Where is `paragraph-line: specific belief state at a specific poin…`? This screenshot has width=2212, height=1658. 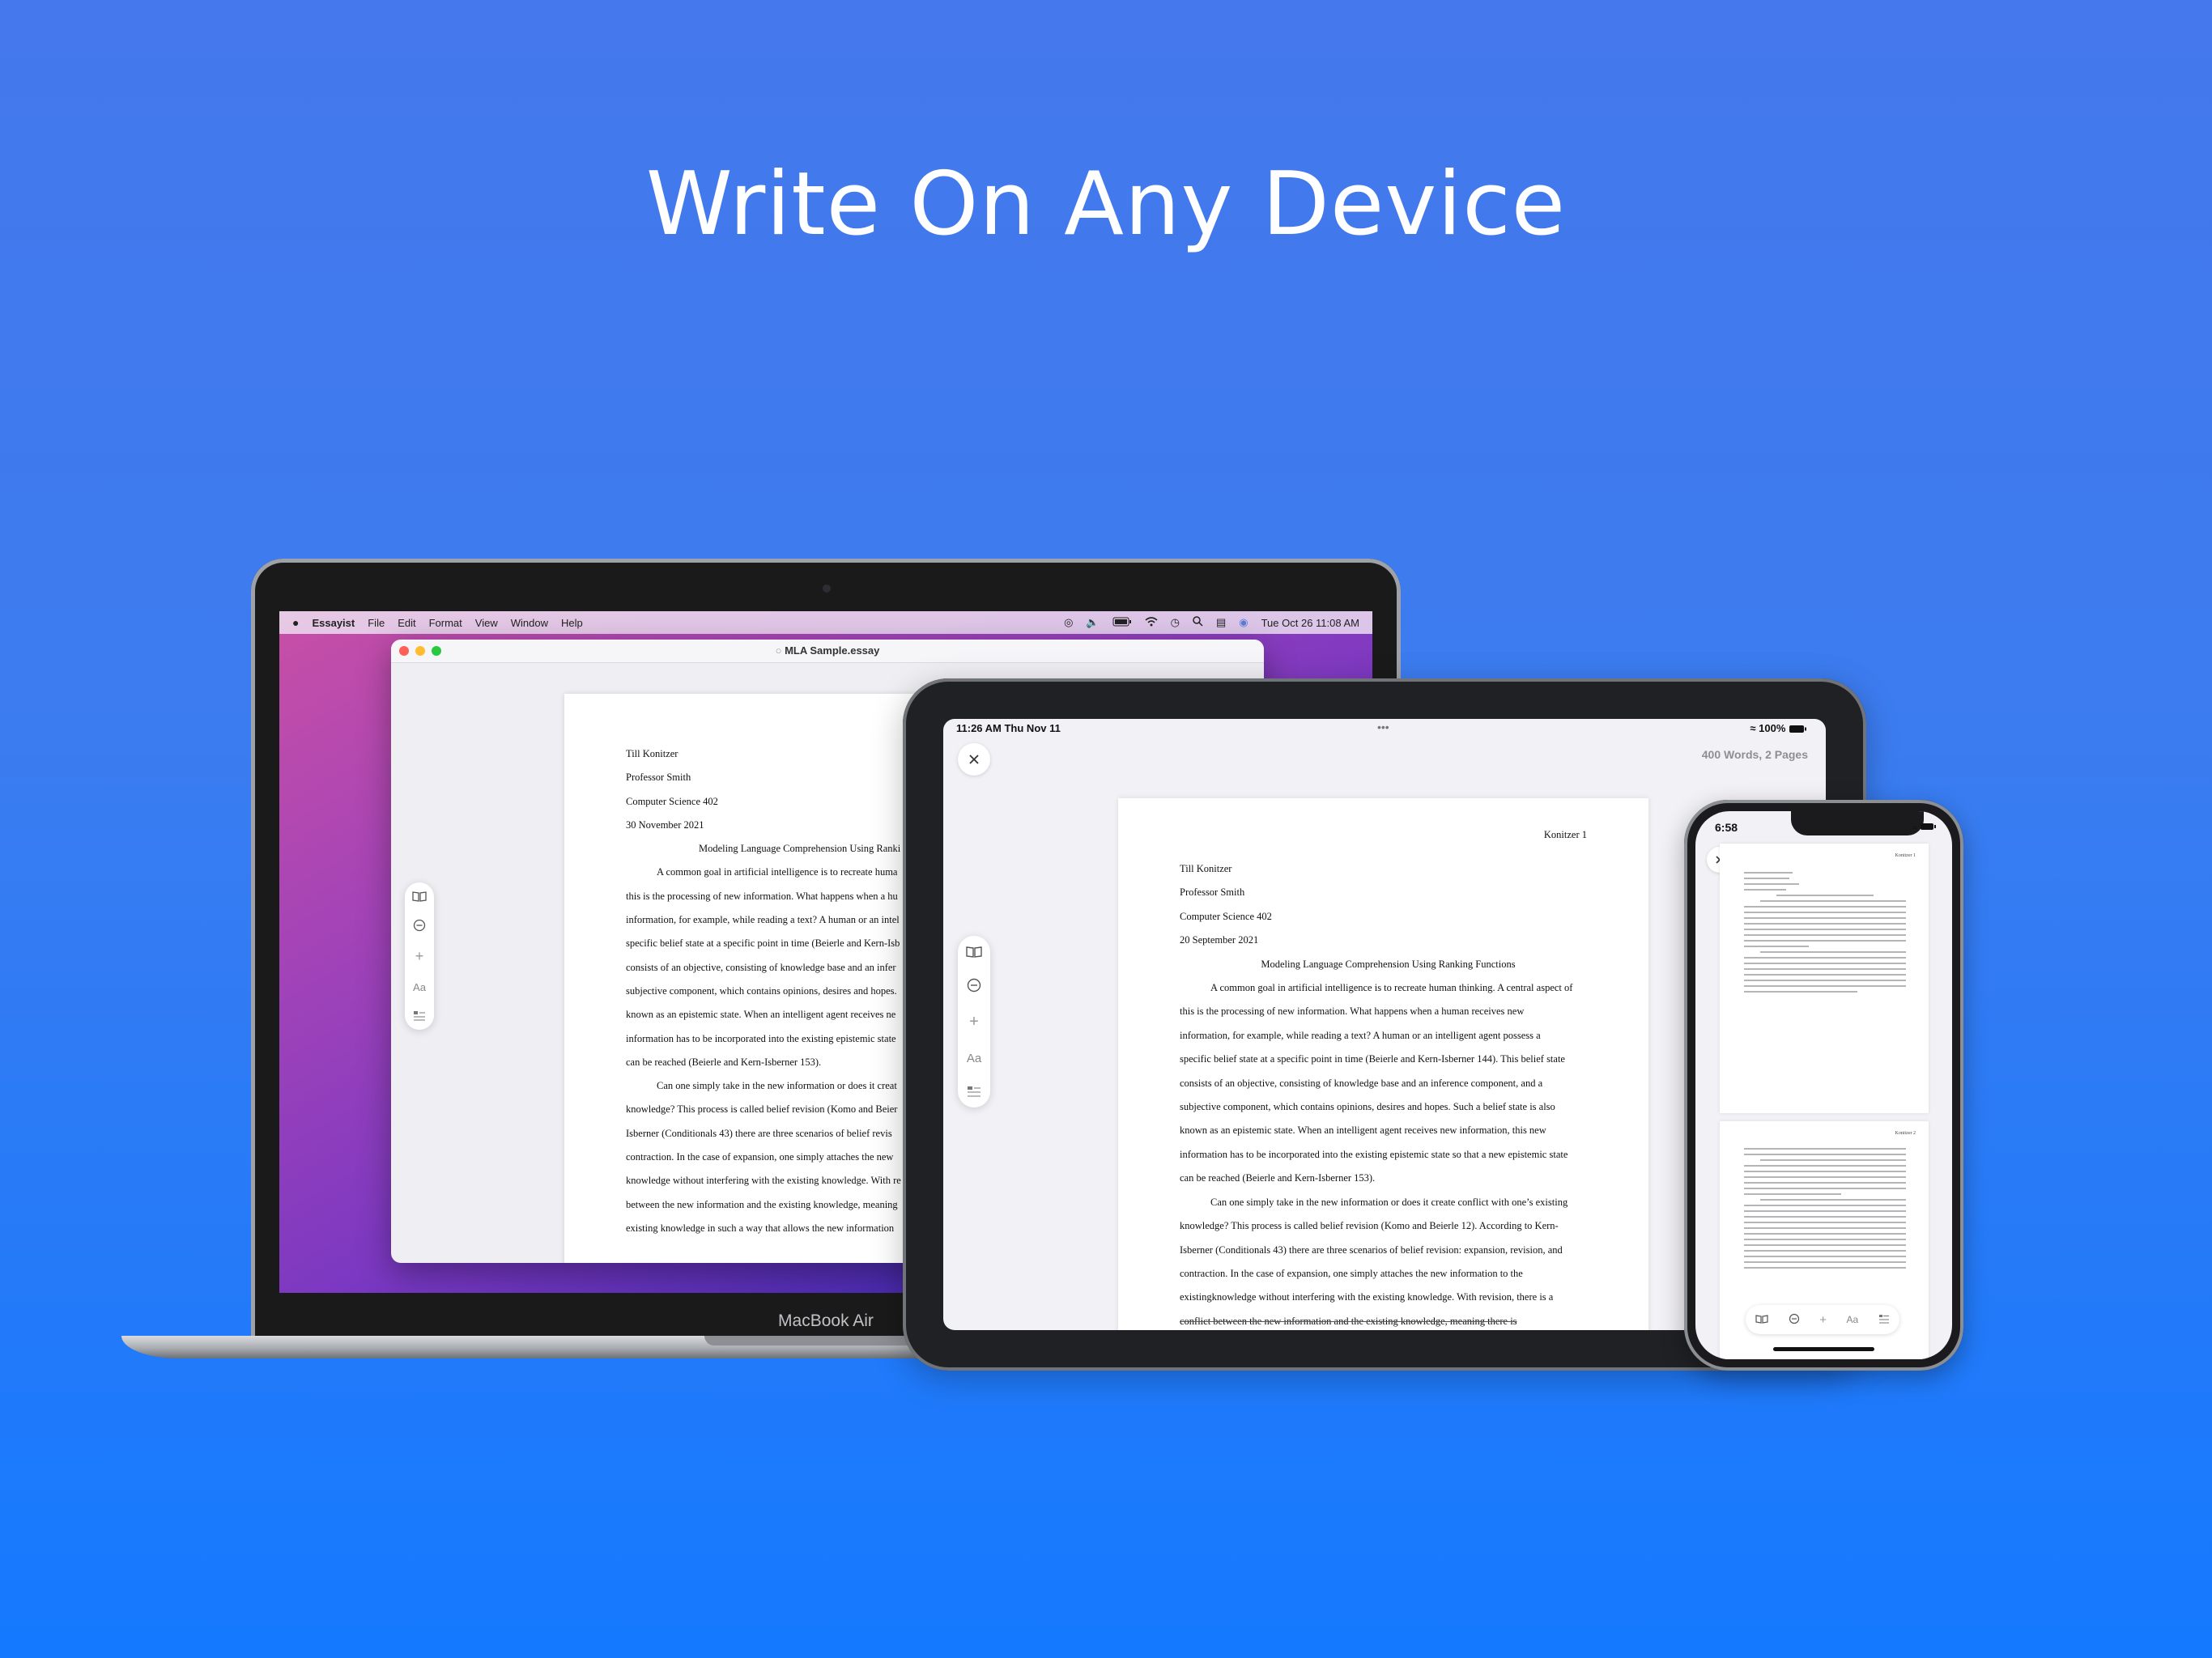
paragraph-line: specific belief state at a specific poin… is located at coordinates (1372, 1059).